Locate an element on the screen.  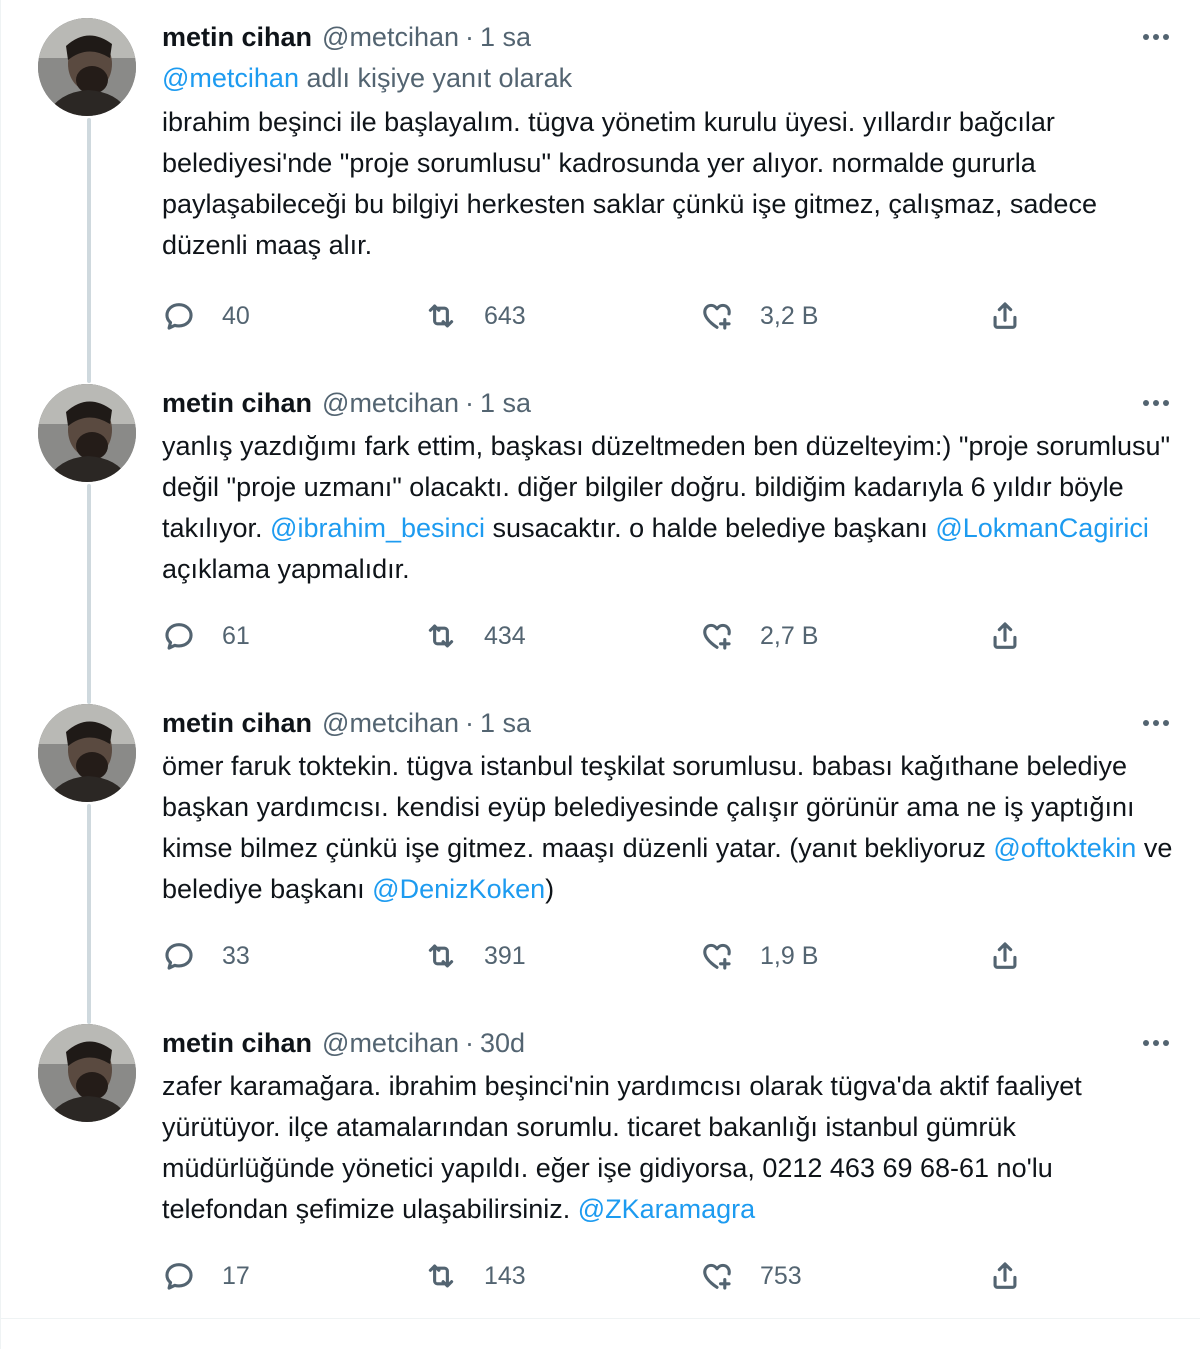
tweet-actions: 17 143 753 is located at coordinates (602, 1276).